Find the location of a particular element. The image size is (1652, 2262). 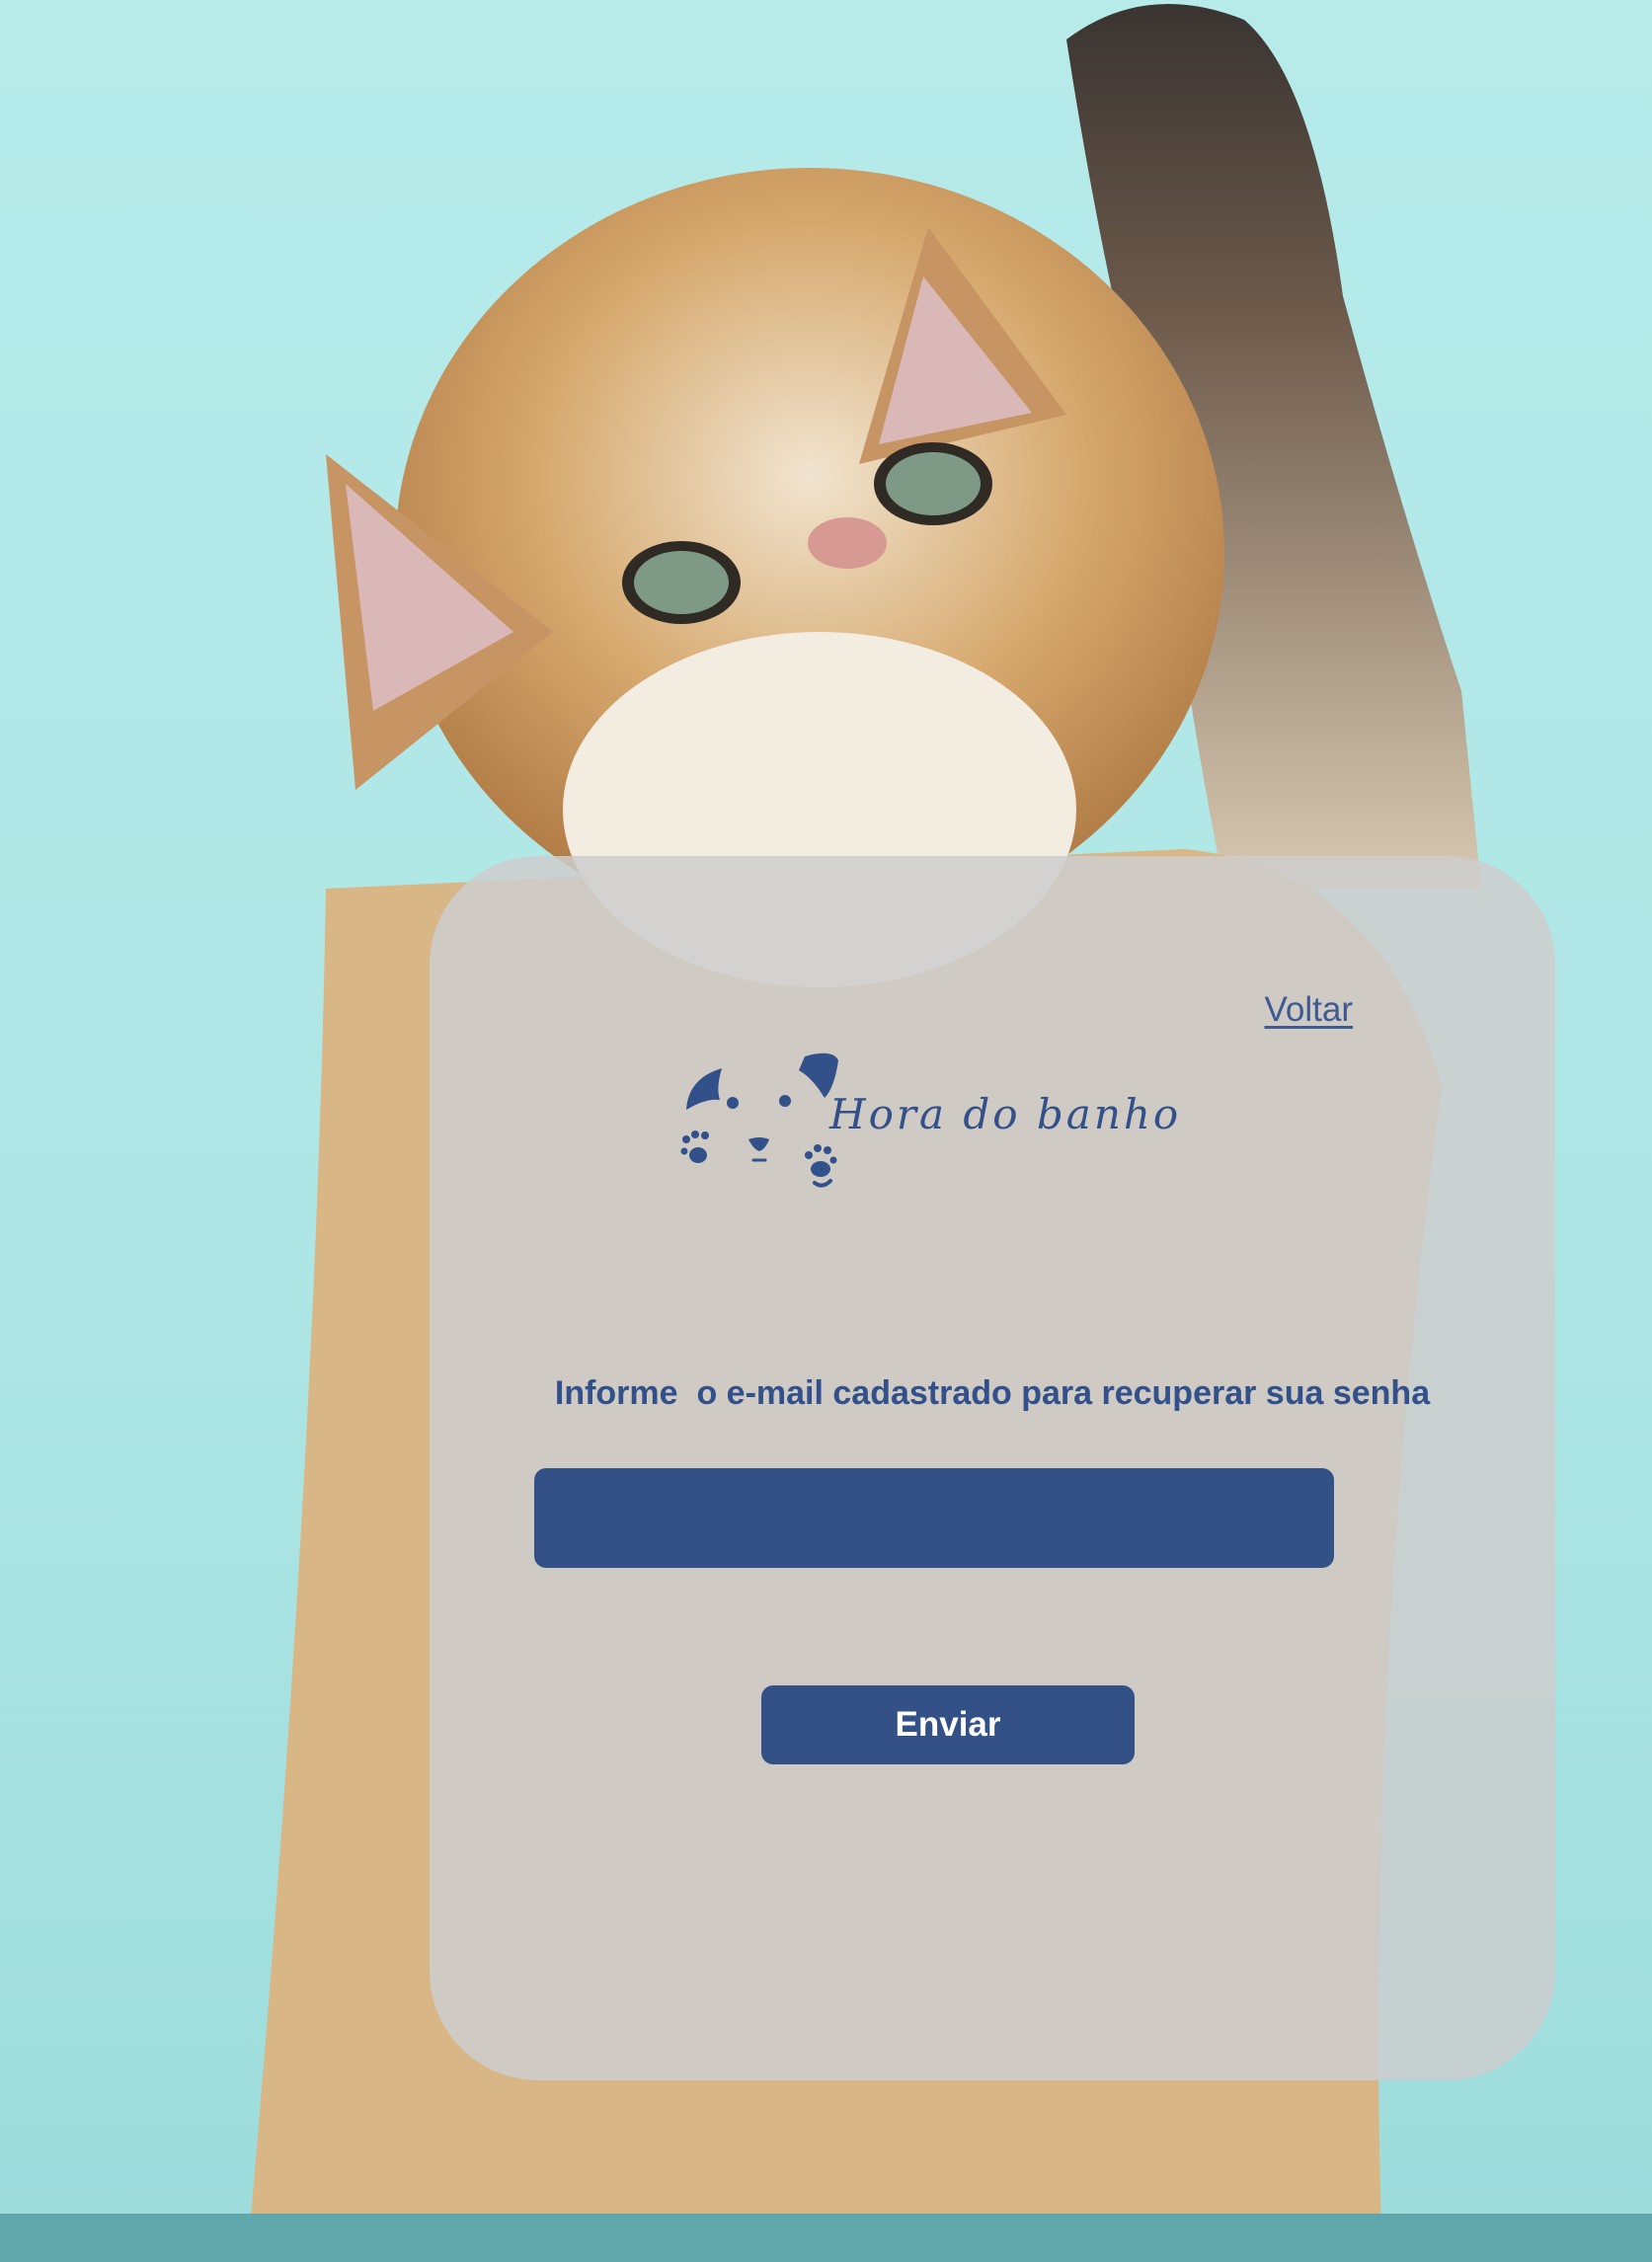

brand-logo: Hora do banho is located at coordinates (927, 1123).